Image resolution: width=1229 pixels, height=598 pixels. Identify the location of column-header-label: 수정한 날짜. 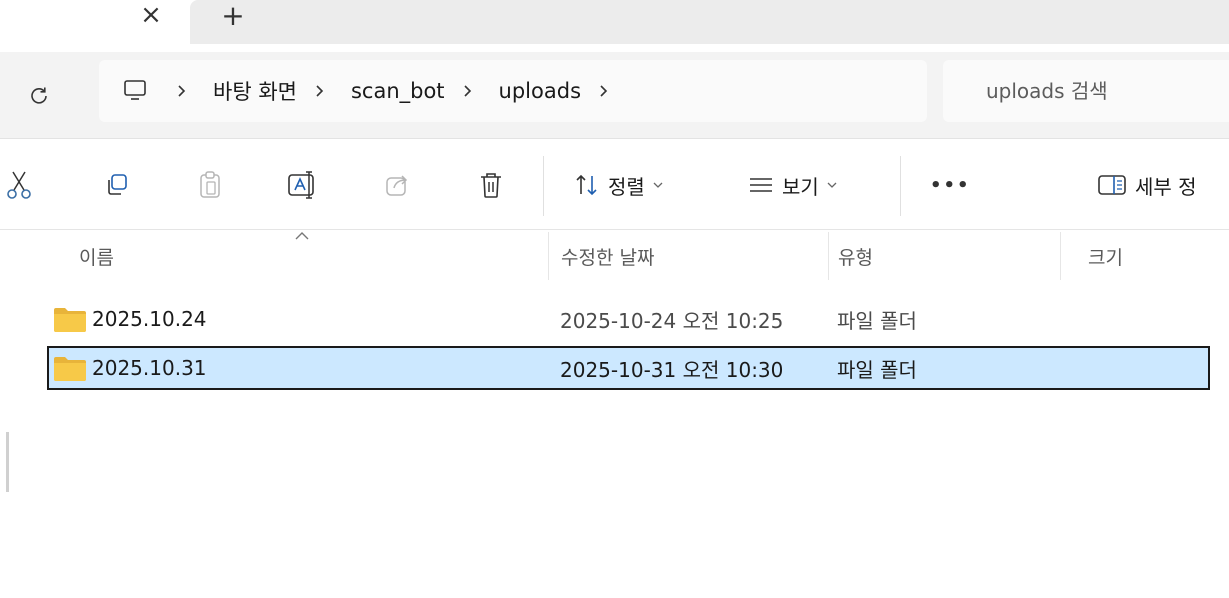
(608, 257).